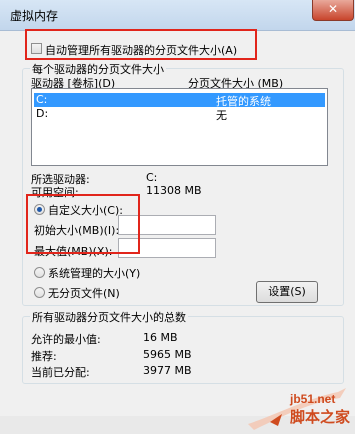 The height and width of the screenshot is (434, 355). What do you see at coordinates (60, 372) in the screenshot?
I see `current-allocated-label: 当前已分配:` at bounding box center [60, 372].